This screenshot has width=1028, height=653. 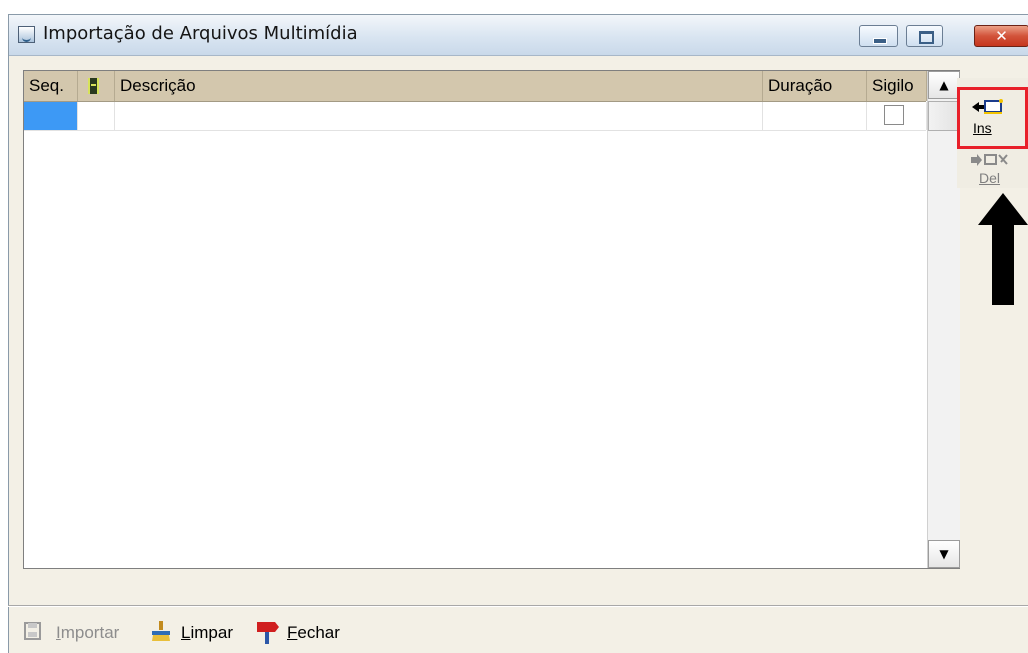 What do you see at coordinates (439, 86) in the screenshot?
I see `column-header-descricao: Descrição` at bounding box center [439, 86].